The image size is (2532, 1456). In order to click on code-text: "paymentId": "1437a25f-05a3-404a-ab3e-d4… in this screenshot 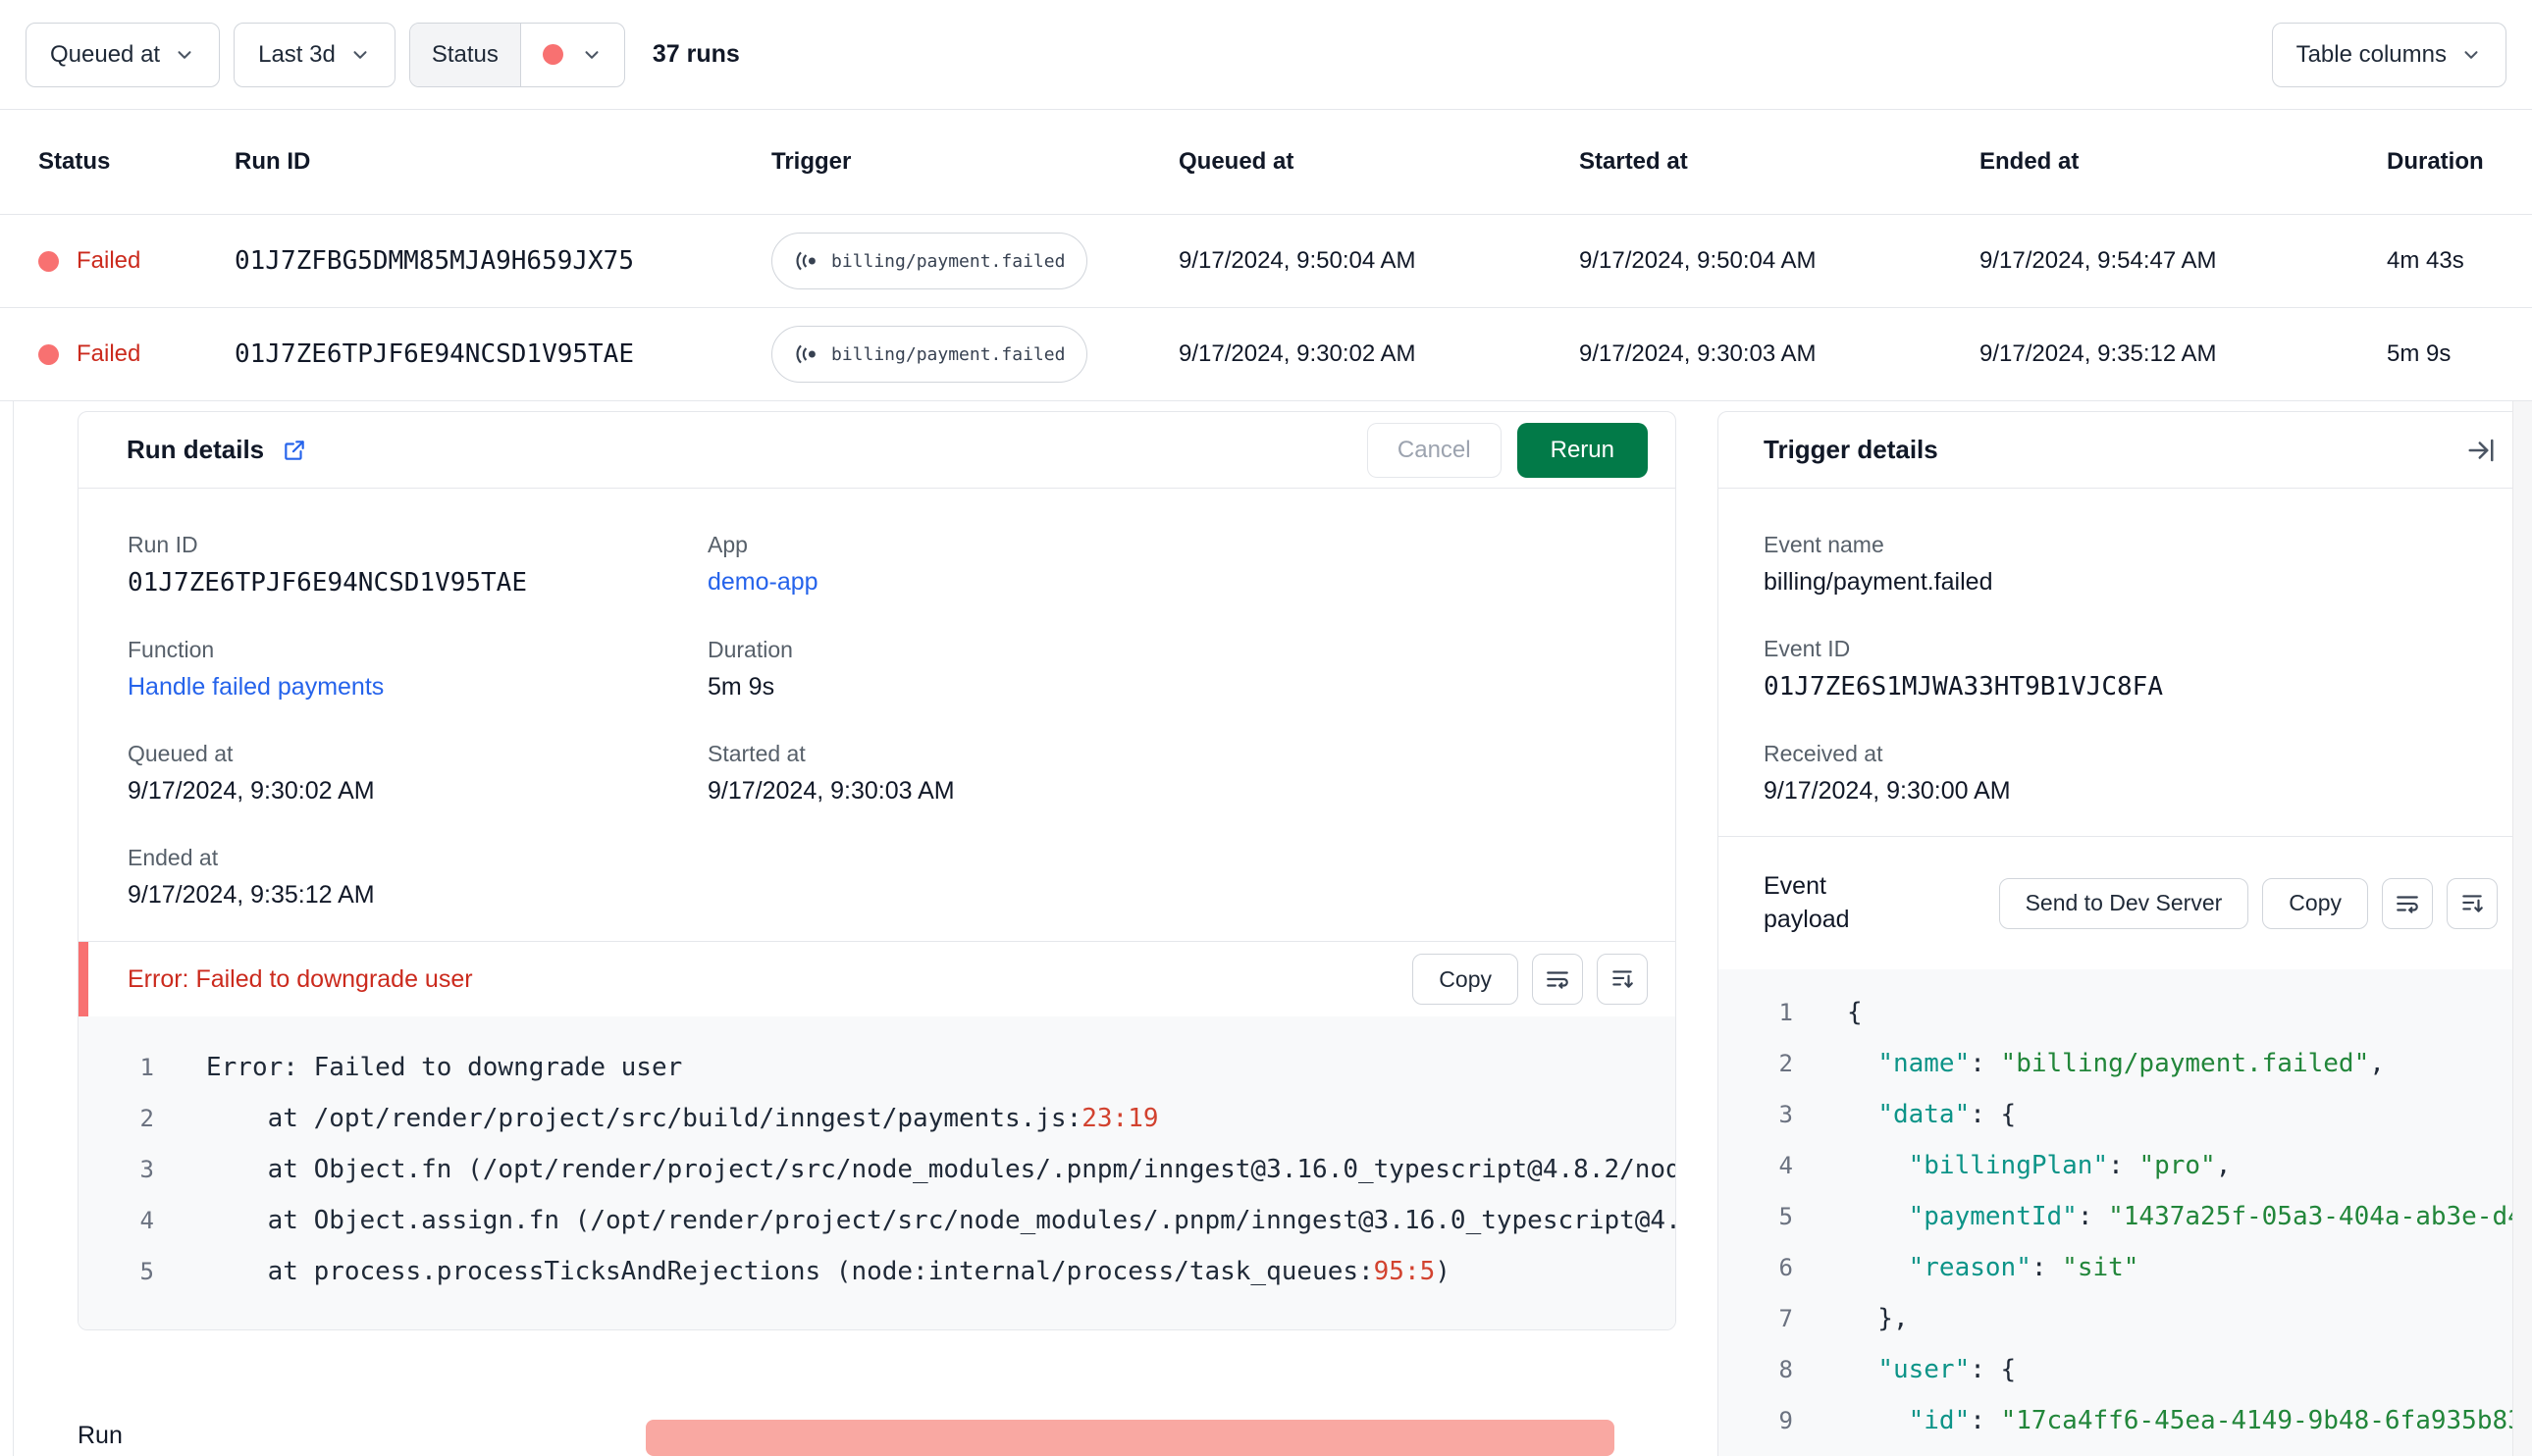, I will do `click(2219, 1216)`.